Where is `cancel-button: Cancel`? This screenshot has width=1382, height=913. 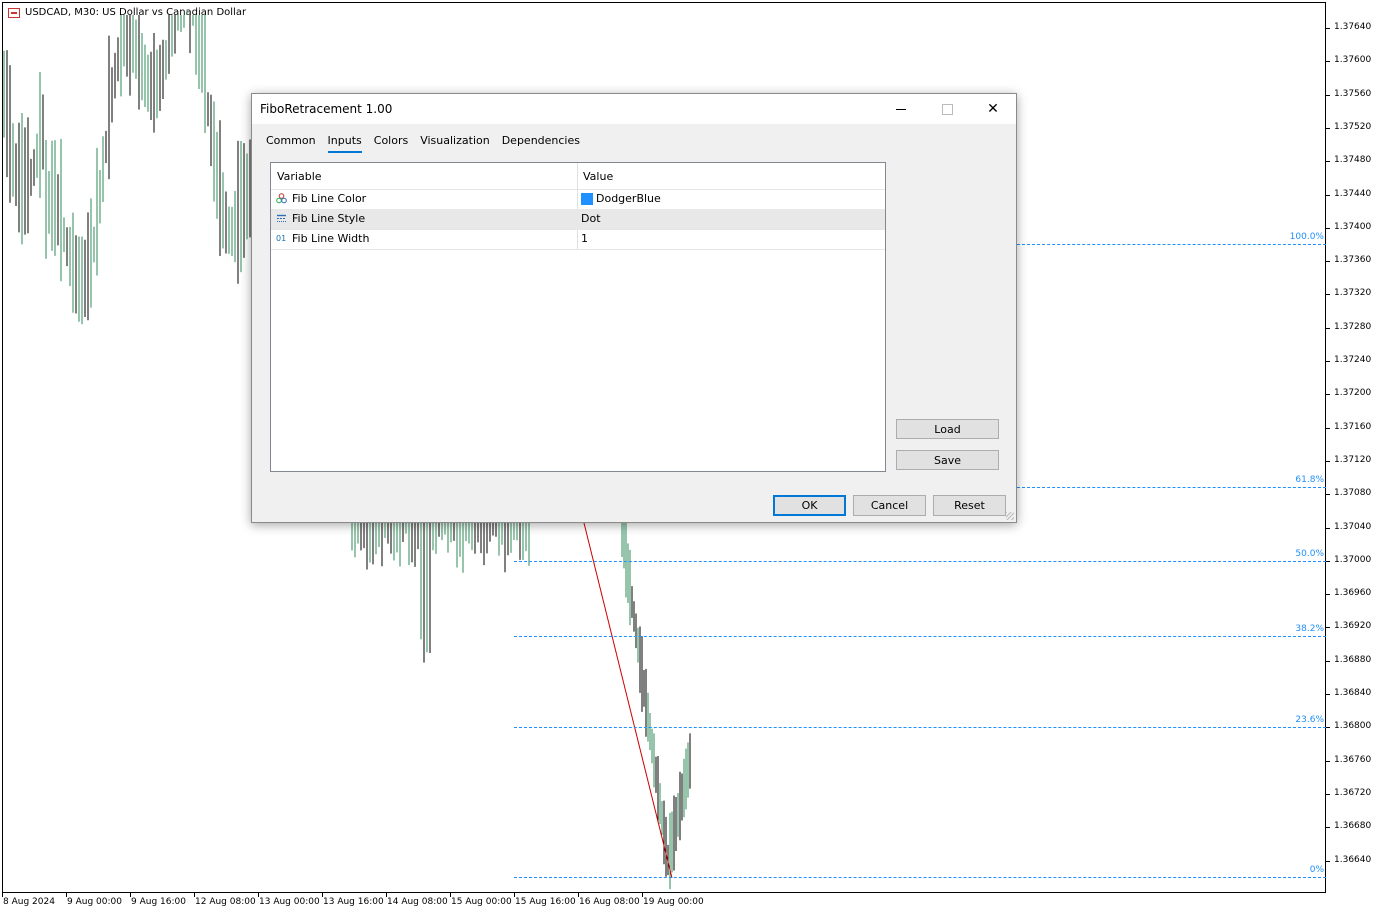
cancel-button: Cancel is located at coordinates (889, 505).